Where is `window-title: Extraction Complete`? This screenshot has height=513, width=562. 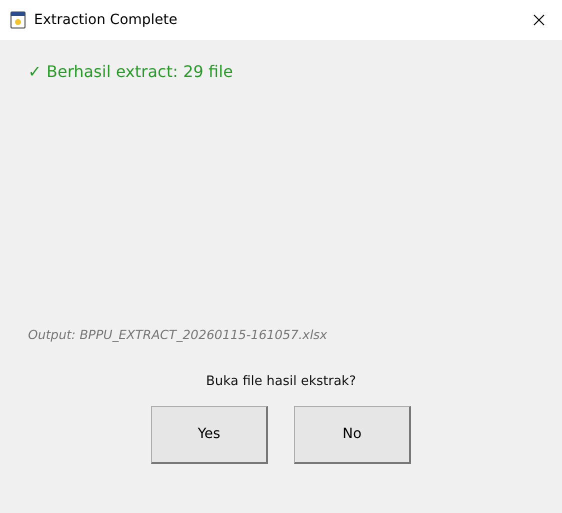 window-title: Extraction Complete is located at coordinates (106, 20).